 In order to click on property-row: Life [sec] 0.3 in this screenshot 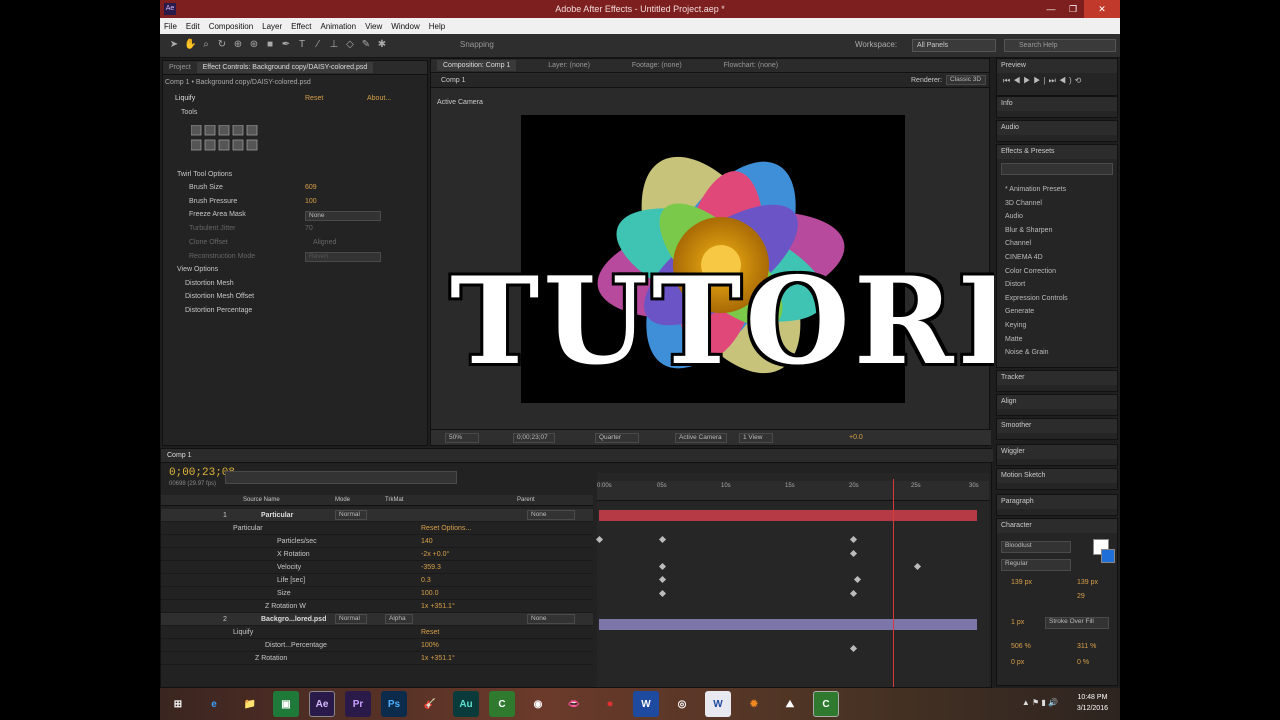, I will do `click(377, 580)`.